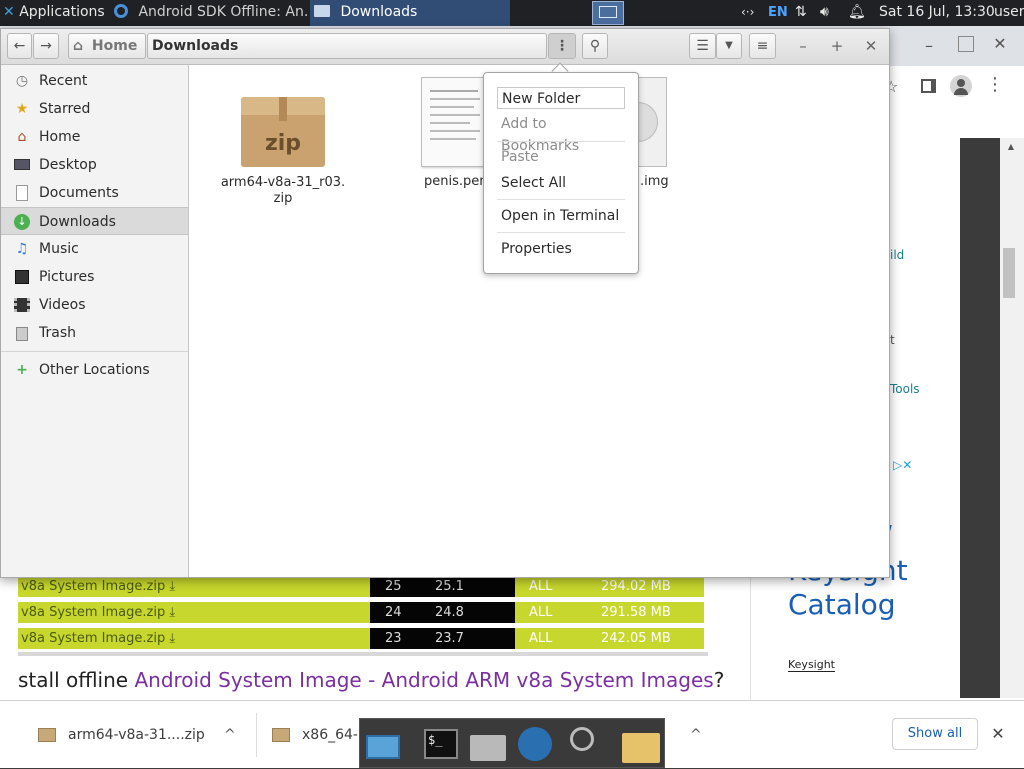 Image resolution: width=1024 pixels, height=769 pixels. Describe the element at coordinates (441, 744) in the screenshot. I see `terminal-icon: $_` at that location.